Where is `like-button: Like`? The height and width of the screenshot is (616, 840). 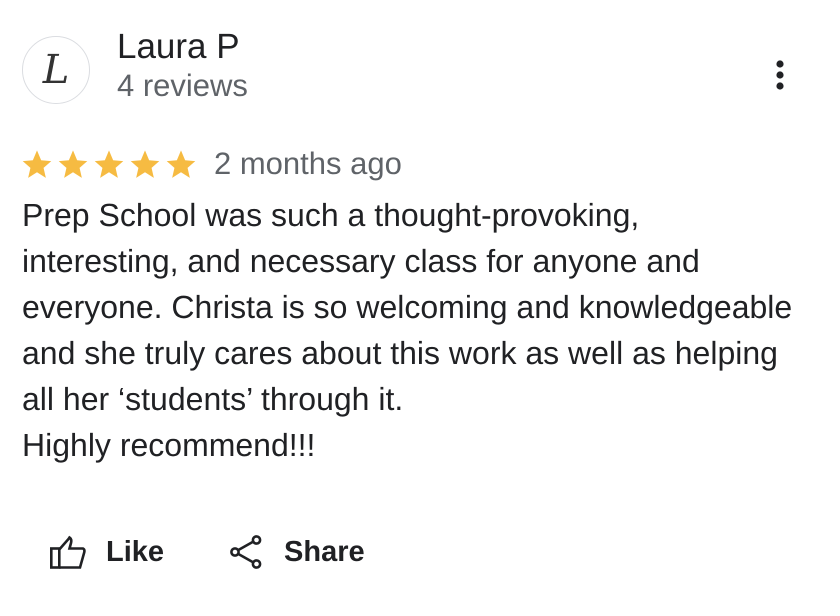
like-button: Like is located at coordinates (107, 552).